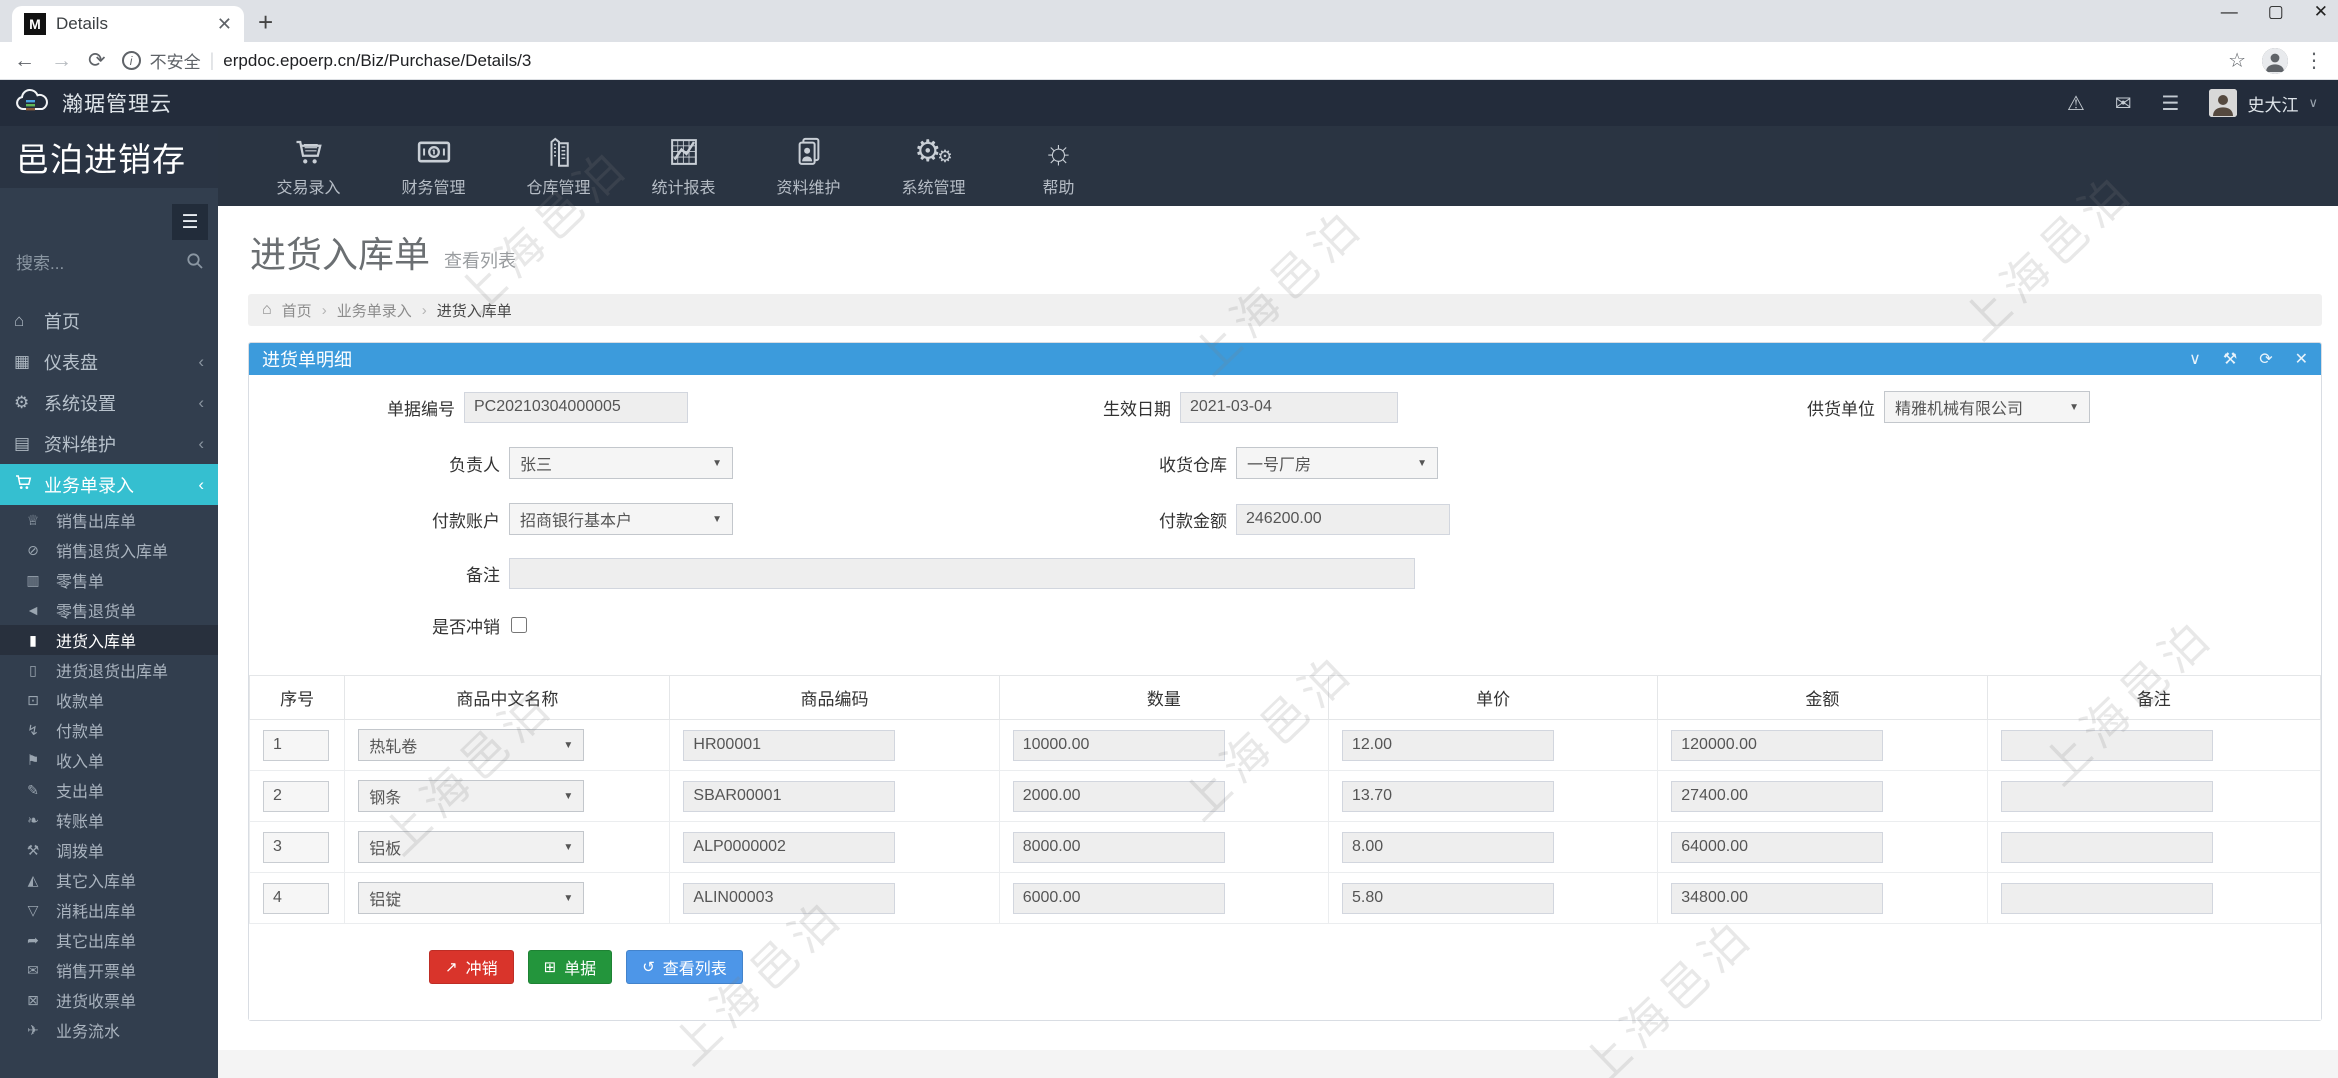  Describe the element at coordinates (109, 402) in the screenshot. I see `sidebar-item-system-settings: ⚙ 系统设置 ‹` at that location.